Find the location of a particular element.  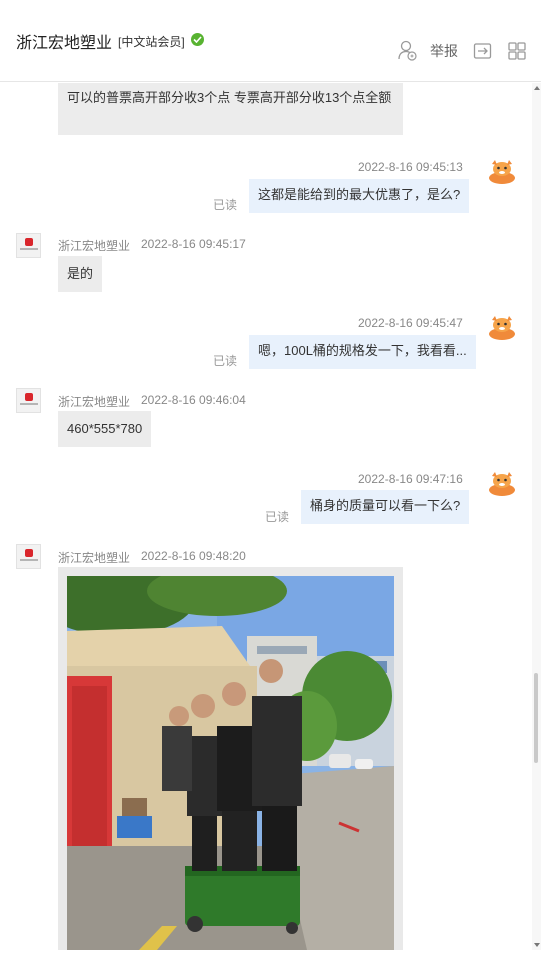

message-time: 2022-8-16 09:46:04 is located at coordinates (193, 400).